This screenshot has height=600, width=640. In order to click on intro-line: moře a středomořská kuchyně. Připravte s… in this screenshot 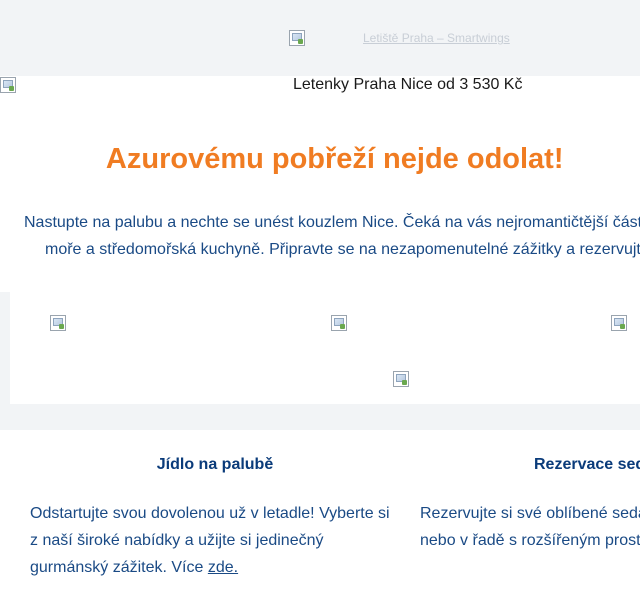, I will do `click(342, 249)`.